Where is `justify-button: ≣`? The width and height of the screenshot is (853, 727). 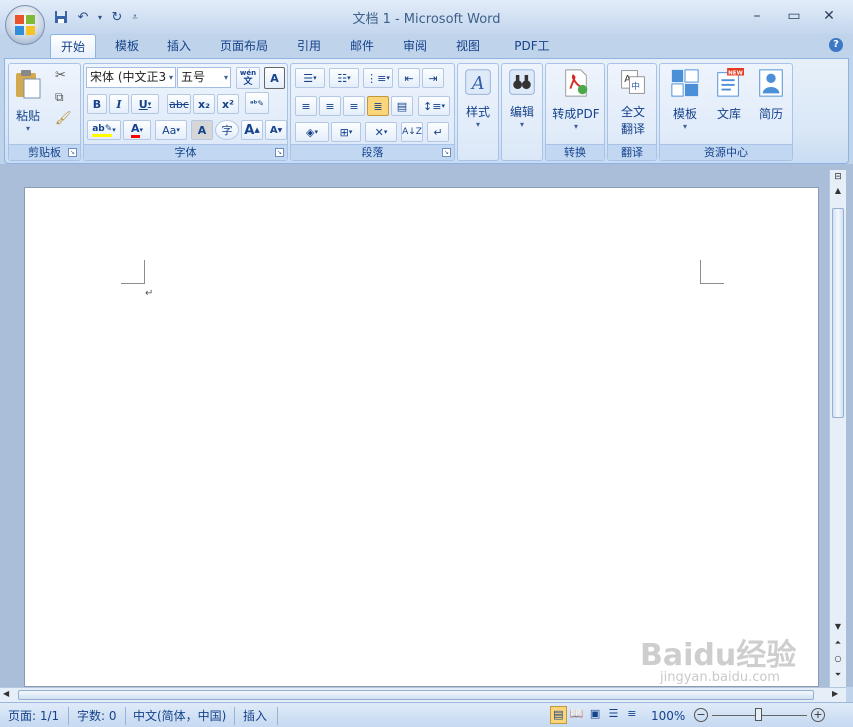 justify-button: ≣ is located at coordinates (378, 106).